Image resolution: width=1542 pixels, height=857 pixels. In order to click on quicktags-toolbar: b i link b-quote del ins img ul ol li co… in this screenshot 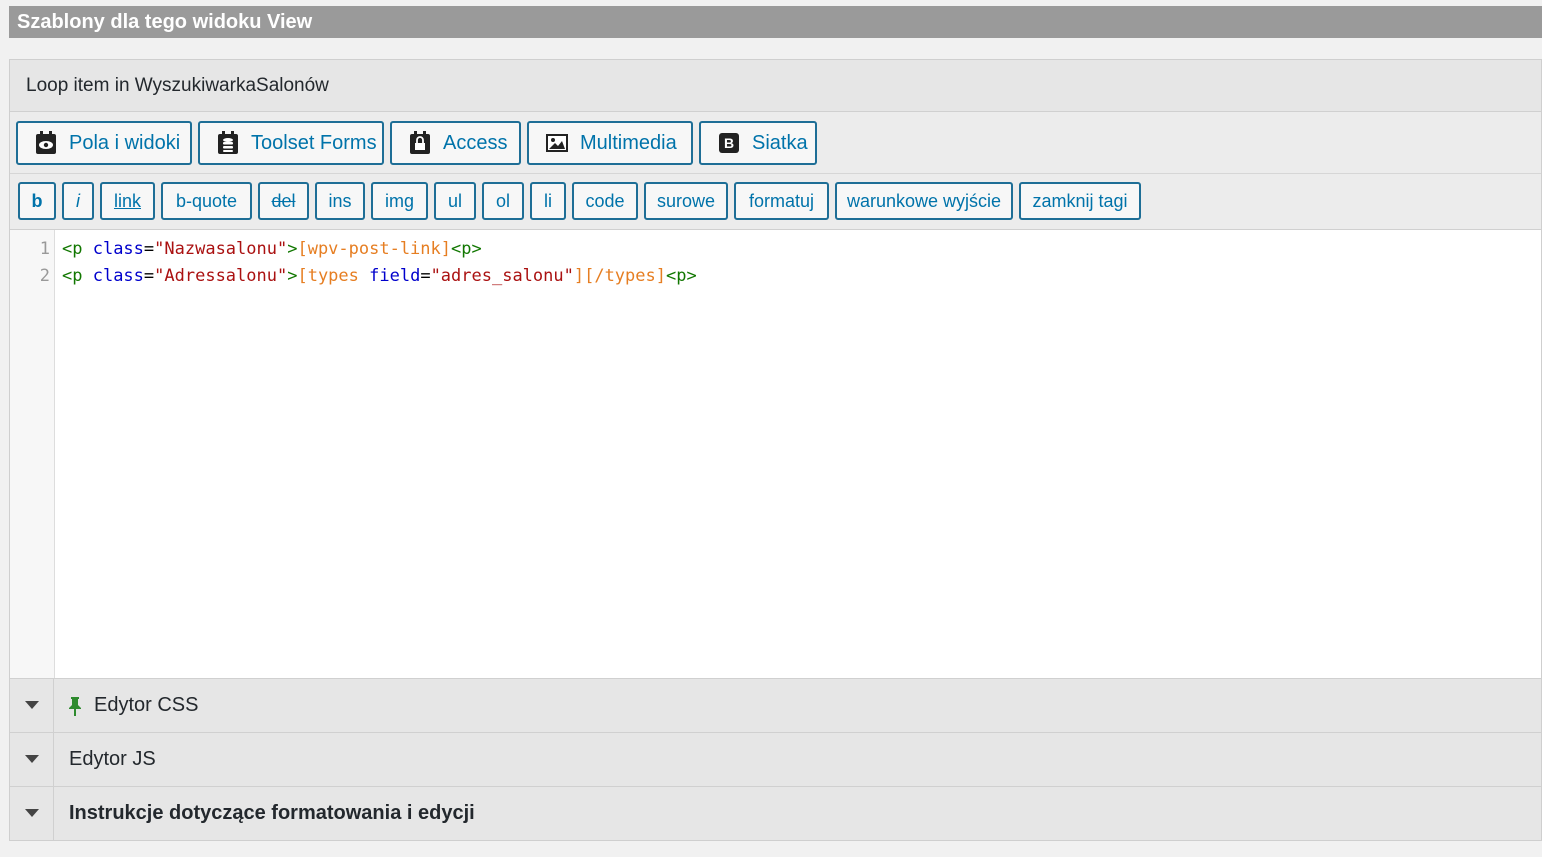, I will do `click(775, 202)`.